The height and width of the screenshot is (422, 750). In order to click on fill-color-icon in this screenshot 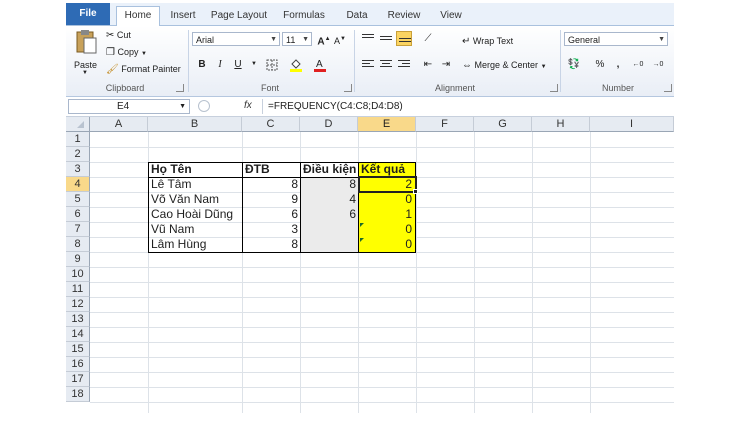, I will do `click(296, 64)`.